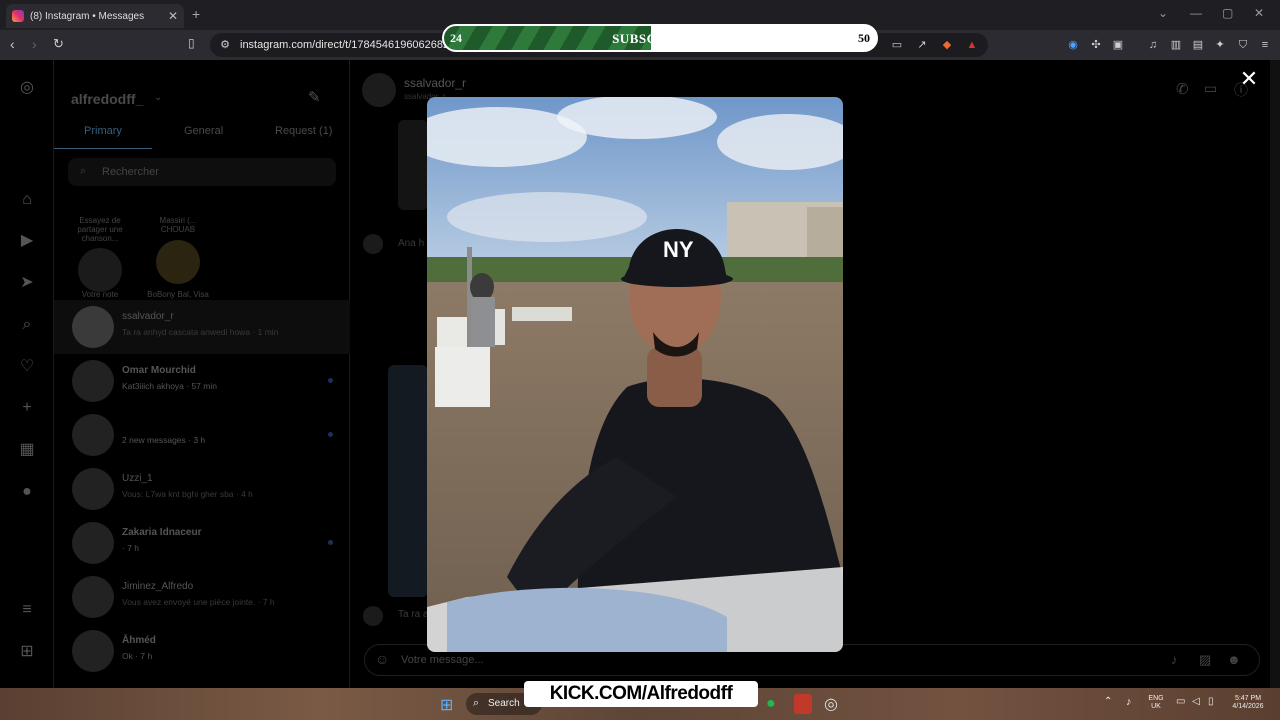 This screenshot has height=720, width=1280. Describe the element at coordinates (771, 704) in the screenshot. I see `spotify-icon: ●` at that location.